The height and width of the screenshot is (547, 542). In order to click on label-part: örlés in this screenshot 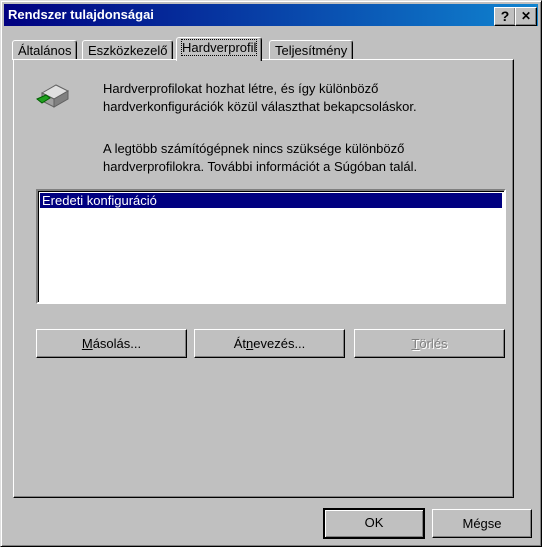, I will do `click(433, 343)`.